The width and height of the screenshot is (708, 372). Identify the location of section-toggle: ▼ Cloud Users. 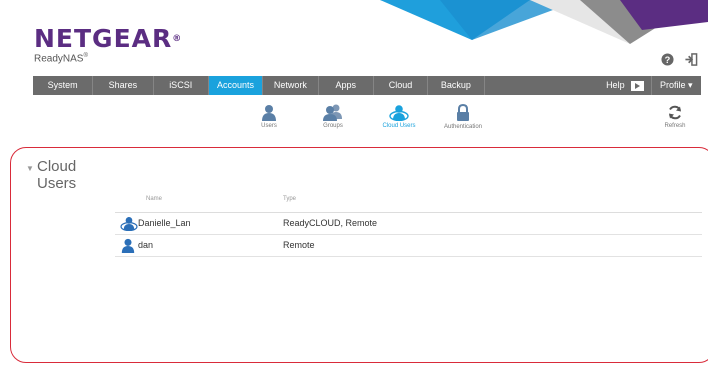
(51, 175).